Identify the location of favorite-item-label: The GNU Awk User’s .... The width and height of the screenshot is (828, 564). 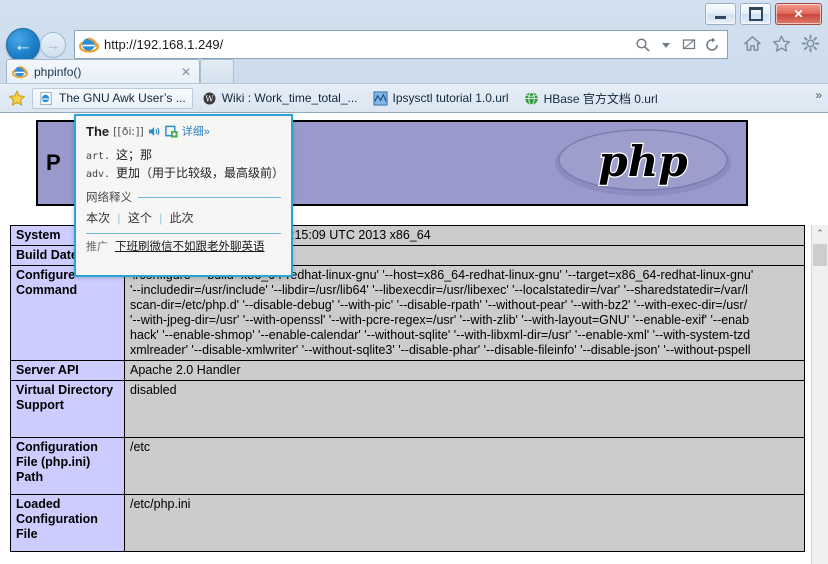
(122, 98).